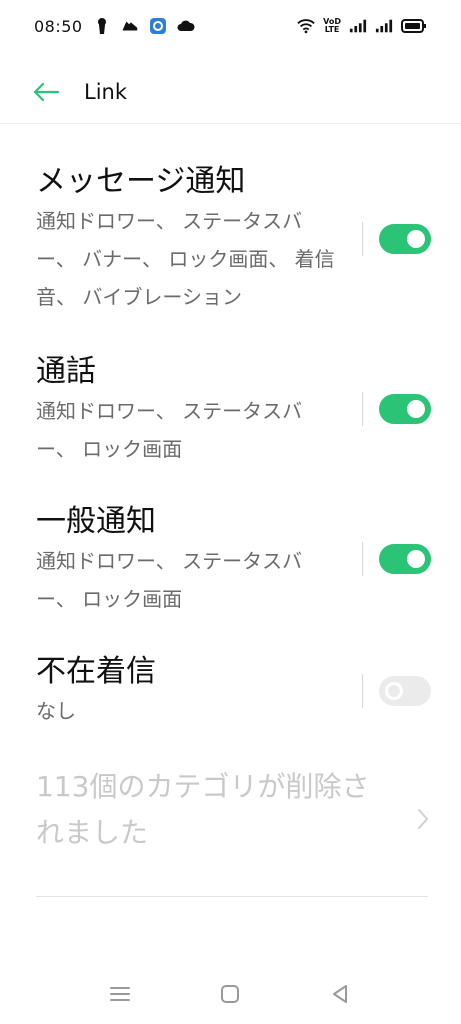  Describe the element at coordinates (233, 691) in the screenshot. I see `notification-category-missed-calls: 不在着信 なし` at that location.